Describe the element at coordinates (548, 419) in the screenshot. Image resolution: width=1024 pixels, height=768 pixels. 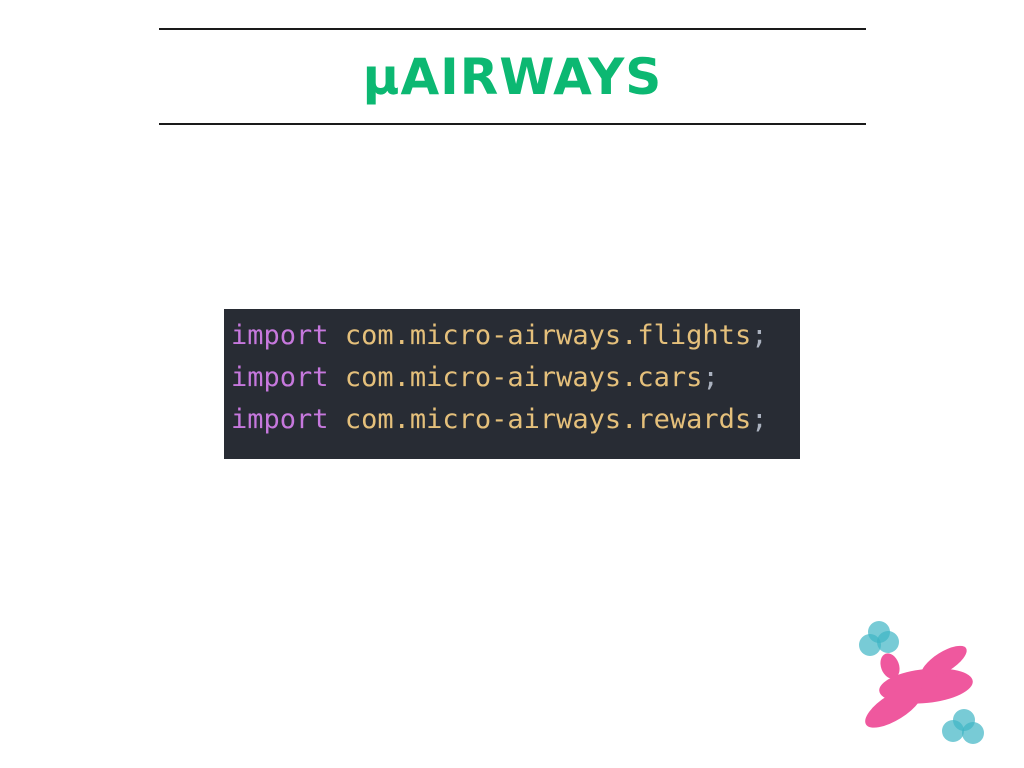
I see `code-module: com.micro-airways.rewards` at that location.